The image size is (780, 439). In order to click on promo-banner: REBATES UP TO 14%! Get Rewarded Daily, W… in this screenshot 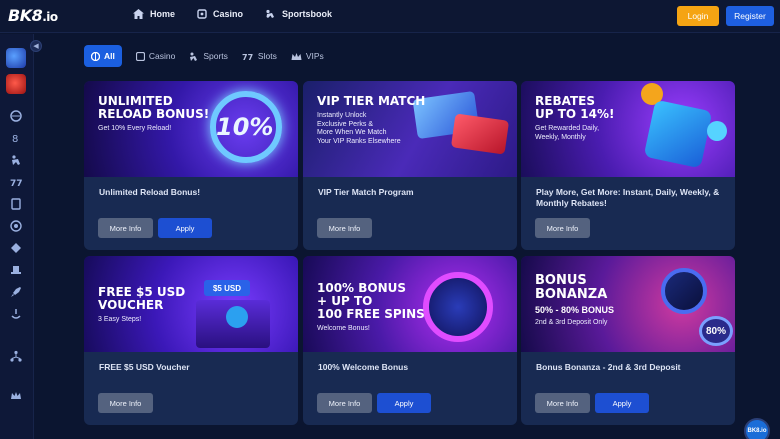, I will do `click(628, 129)`.